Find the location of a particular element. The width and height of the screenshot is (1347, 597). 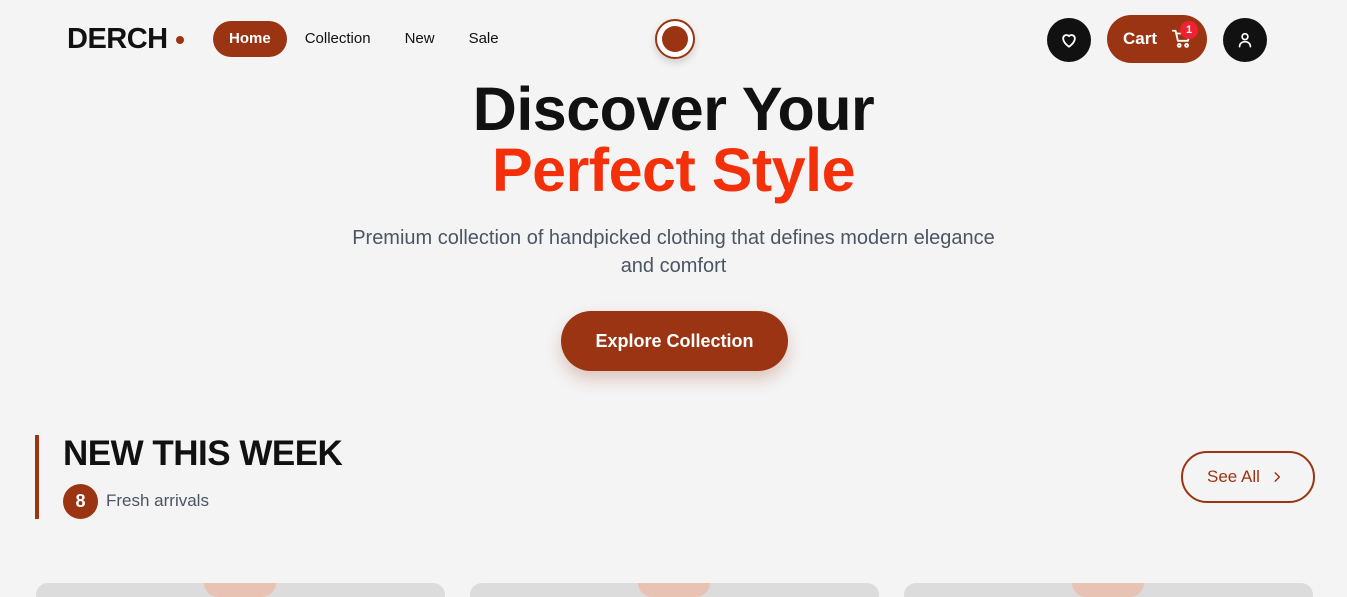

brand-dot is located at coordinates (179, 40).